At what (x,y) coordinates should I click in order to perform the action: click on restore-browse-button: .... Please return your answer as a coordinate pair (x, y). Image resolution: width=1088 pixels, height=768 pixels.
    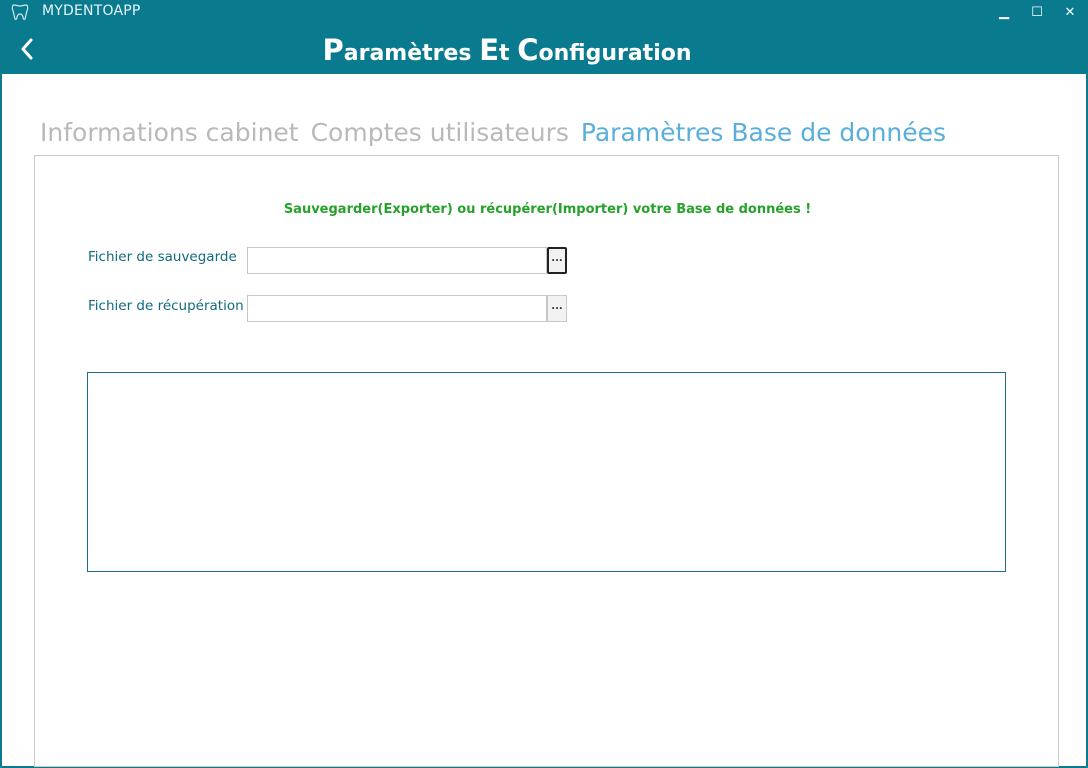
    Looking at the image, I should click on (557, 308).